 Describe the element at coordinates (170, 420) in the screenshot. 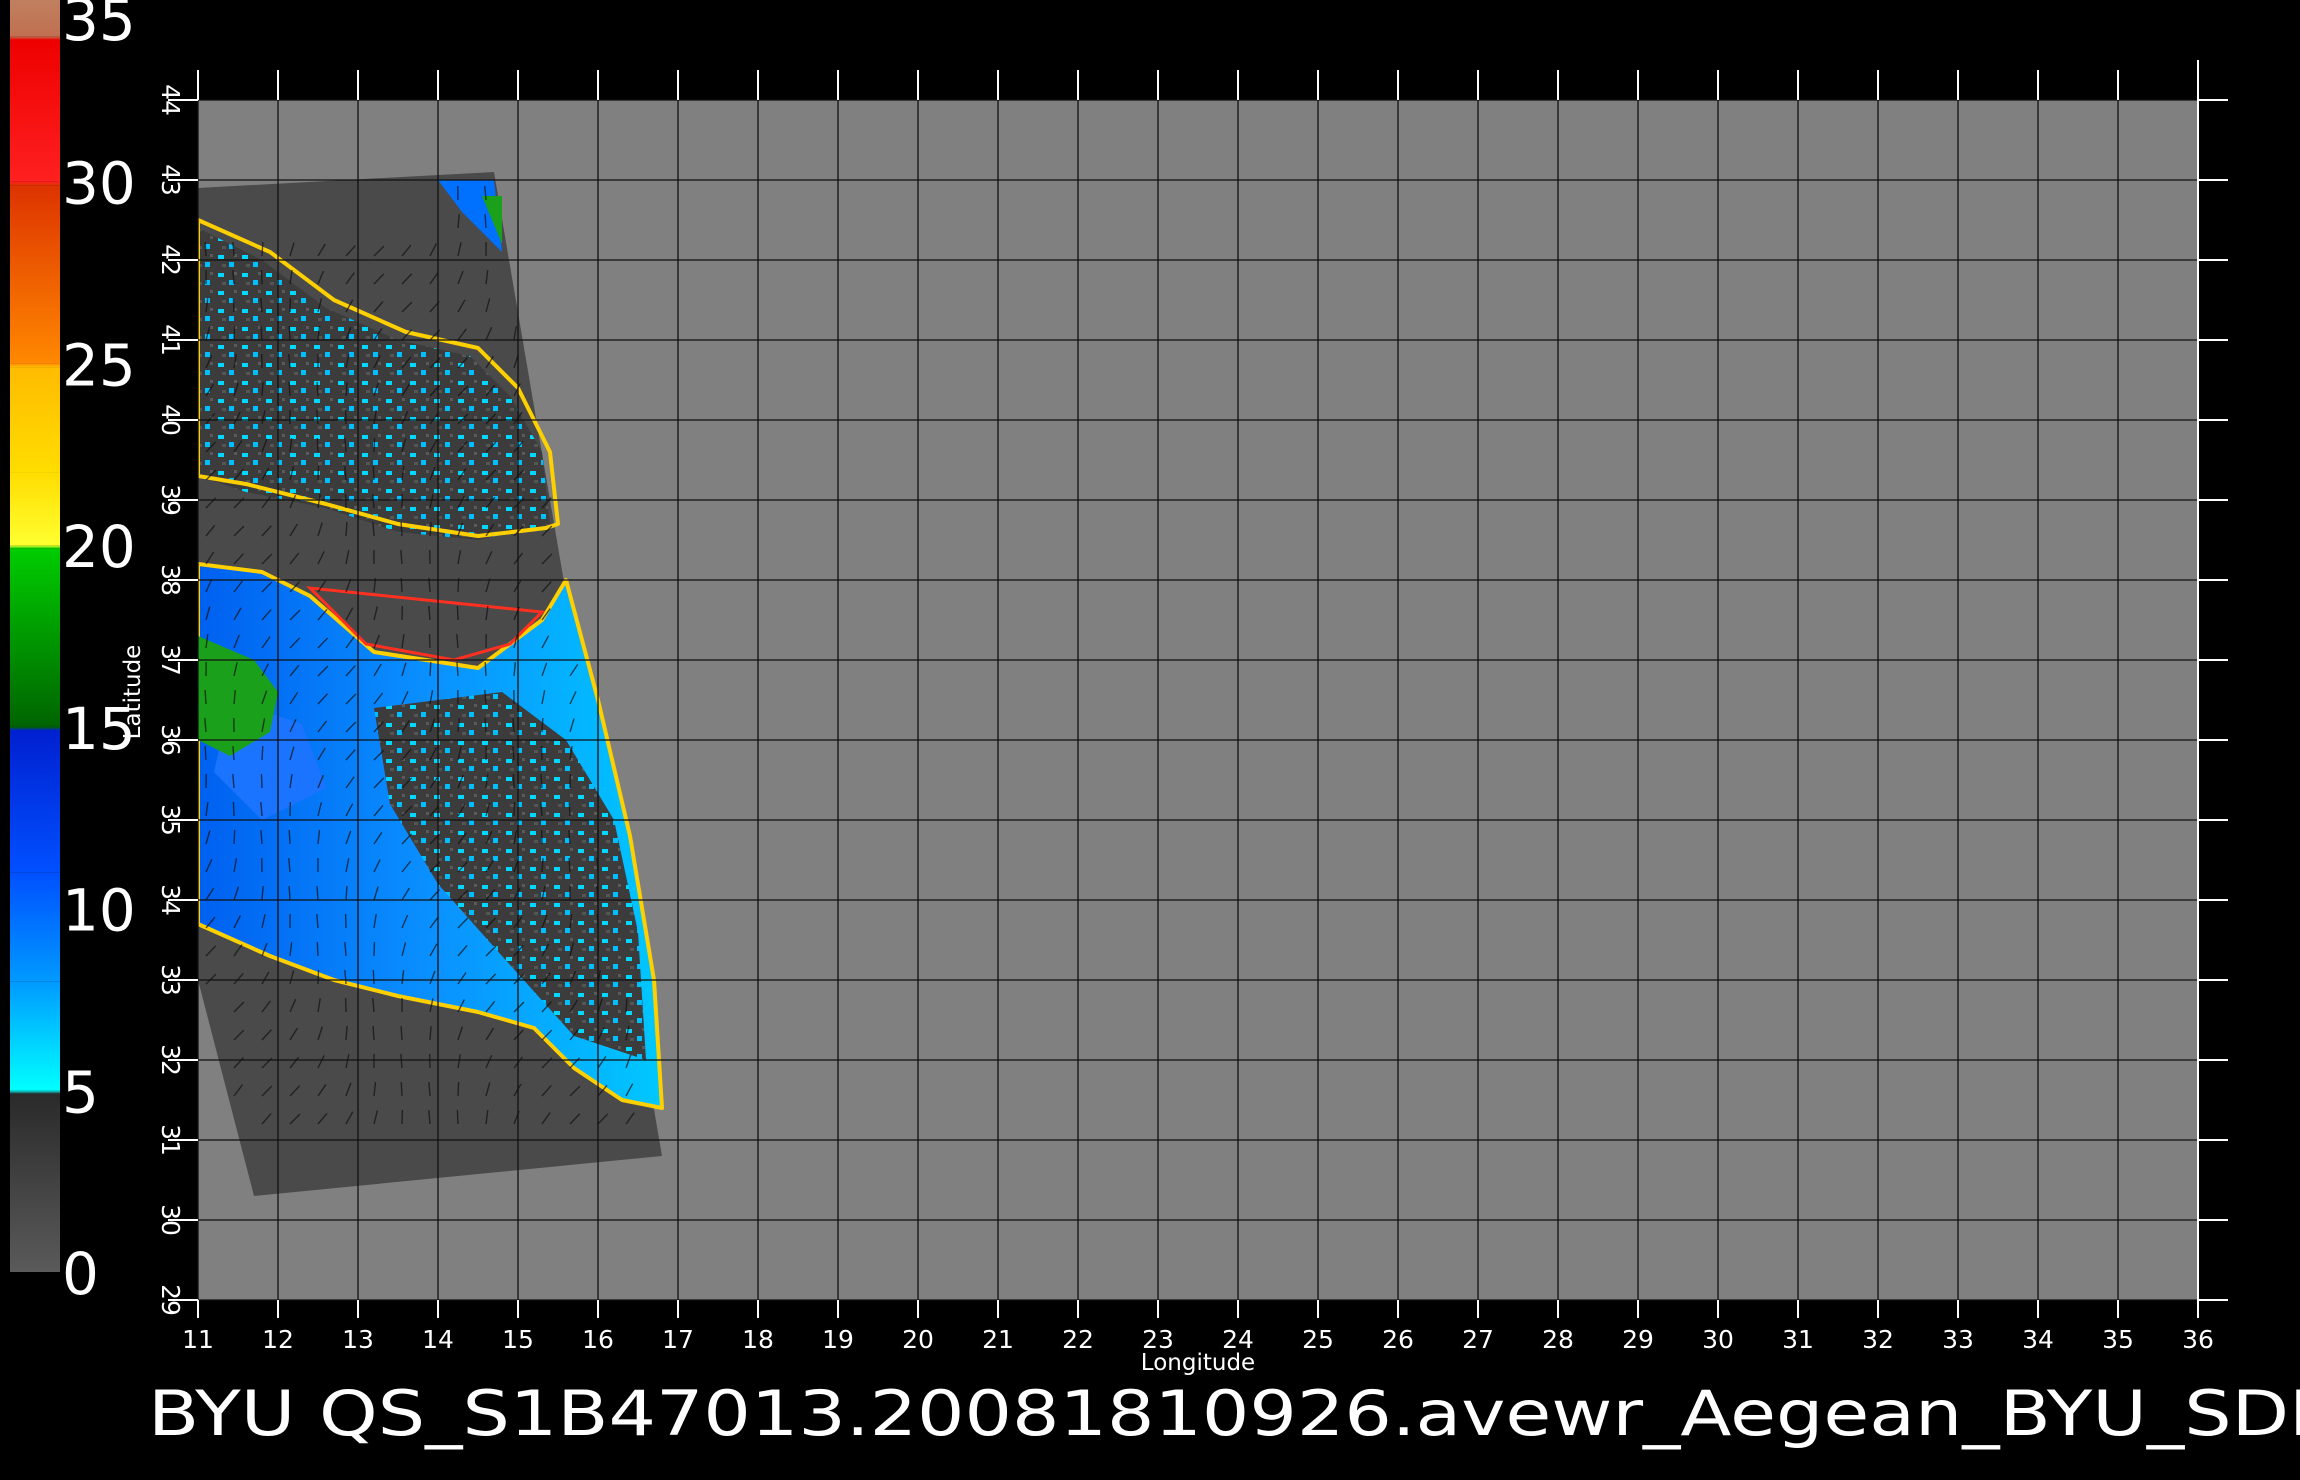

I see `y-tick-label: 40` at that location.